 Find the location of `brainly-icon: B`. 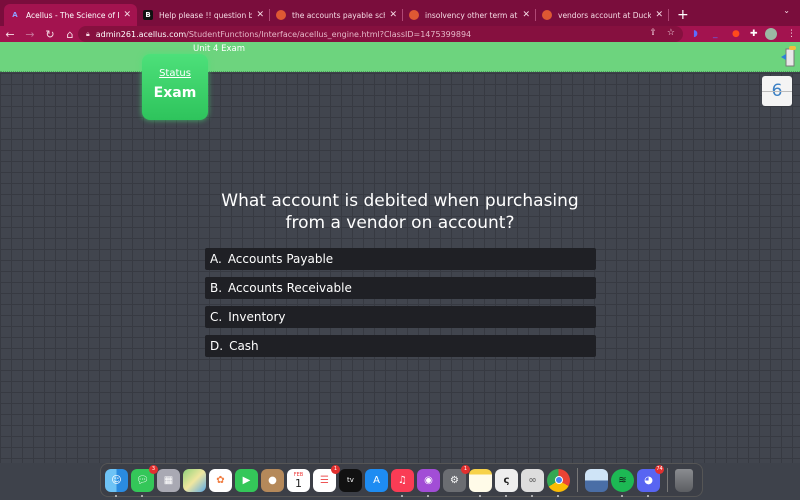

brainly-icon: B is located at coordinates (148, 15).